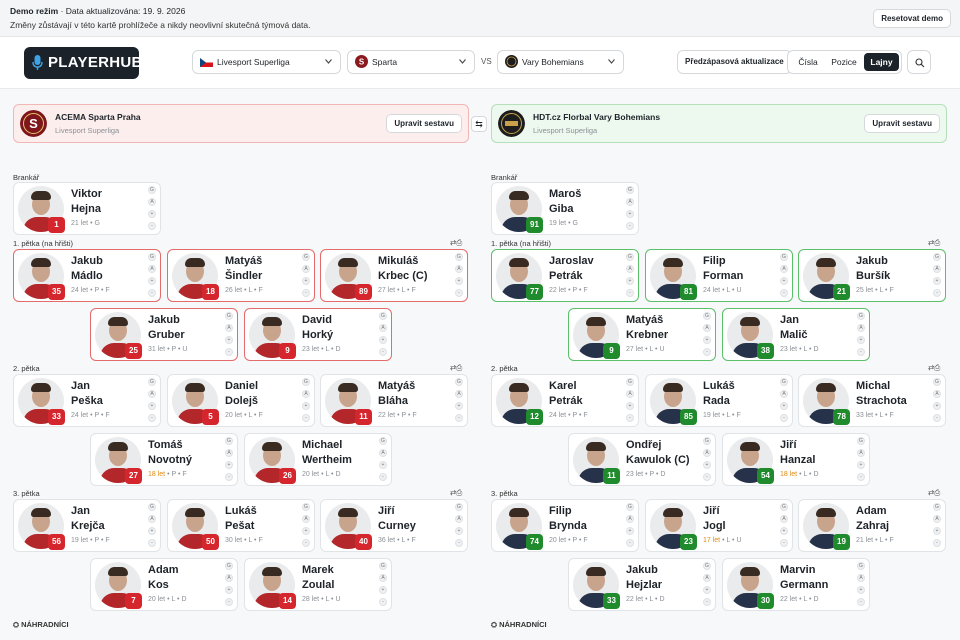 Image resolution: width=960 pixels, height=640 pixels. What do you see at coordinates (87, 275) in the screenshot?
I see `player-card: 35 Jakub Mádlo 24 let • P • F G A + -` at bounding box center [87, 275].